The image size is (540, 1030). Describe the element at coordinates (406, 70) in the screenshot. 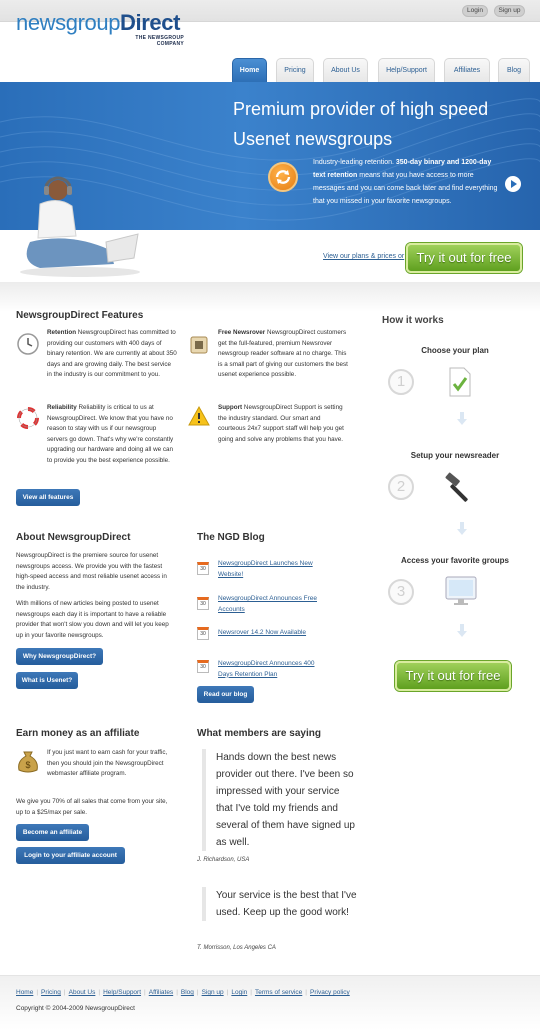

I see `tab-help-support: Help/Support` at that location.